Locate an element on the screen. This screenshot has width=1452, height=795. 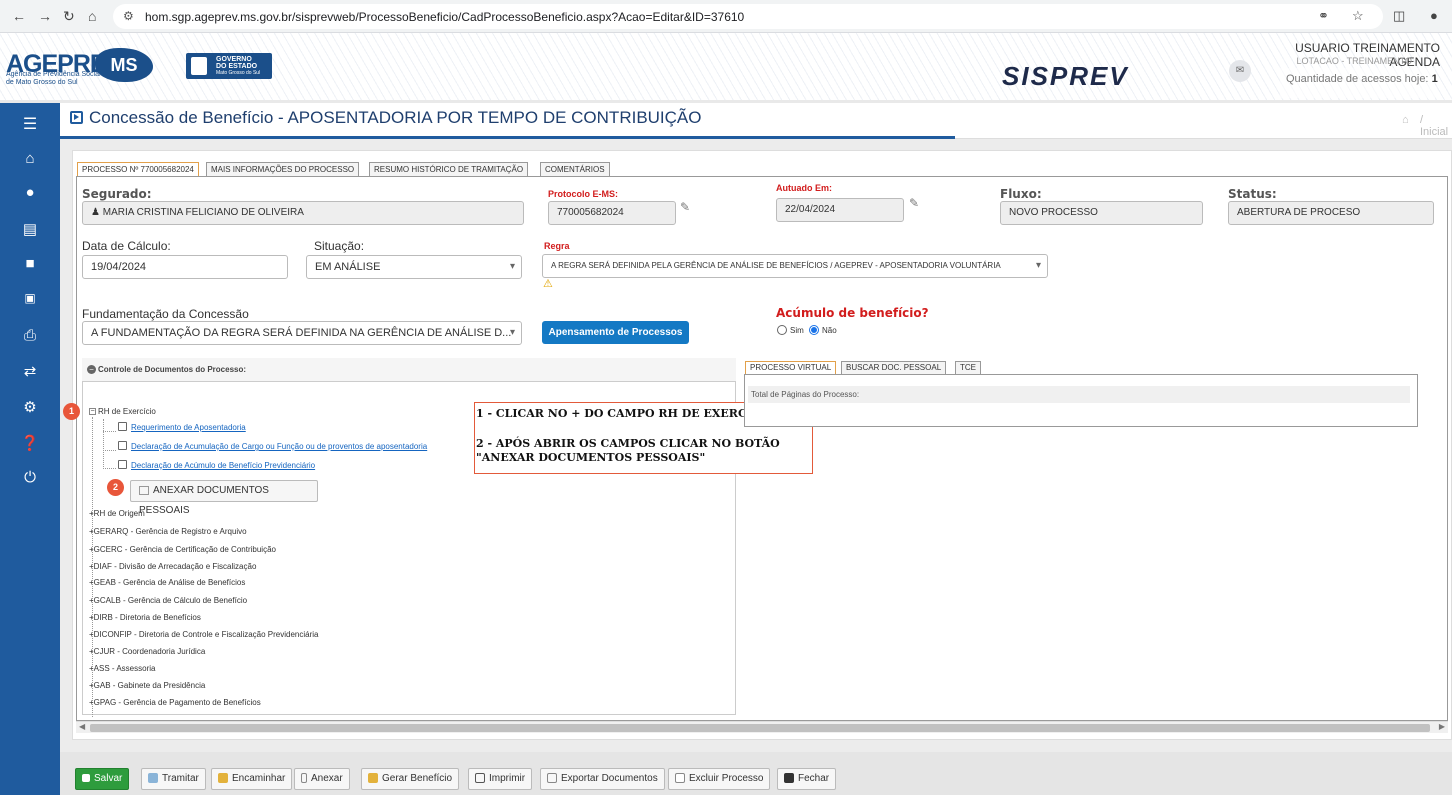
edit-protocolo-icon: ✎ is located at coordinates (685, 207).